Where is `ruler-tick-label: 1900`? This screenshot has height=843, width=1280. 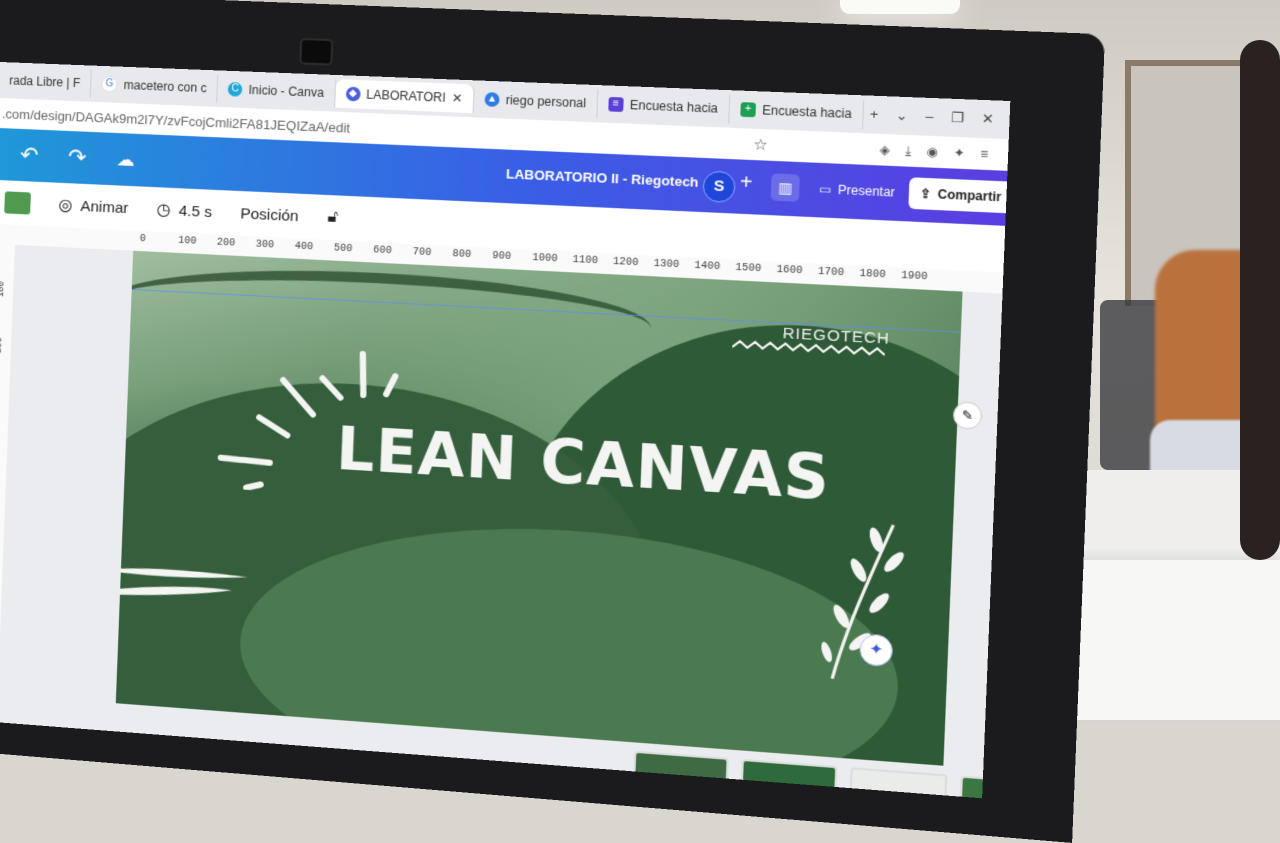
ruler-tick-label: 1900 is located at coordinates (914, 277).